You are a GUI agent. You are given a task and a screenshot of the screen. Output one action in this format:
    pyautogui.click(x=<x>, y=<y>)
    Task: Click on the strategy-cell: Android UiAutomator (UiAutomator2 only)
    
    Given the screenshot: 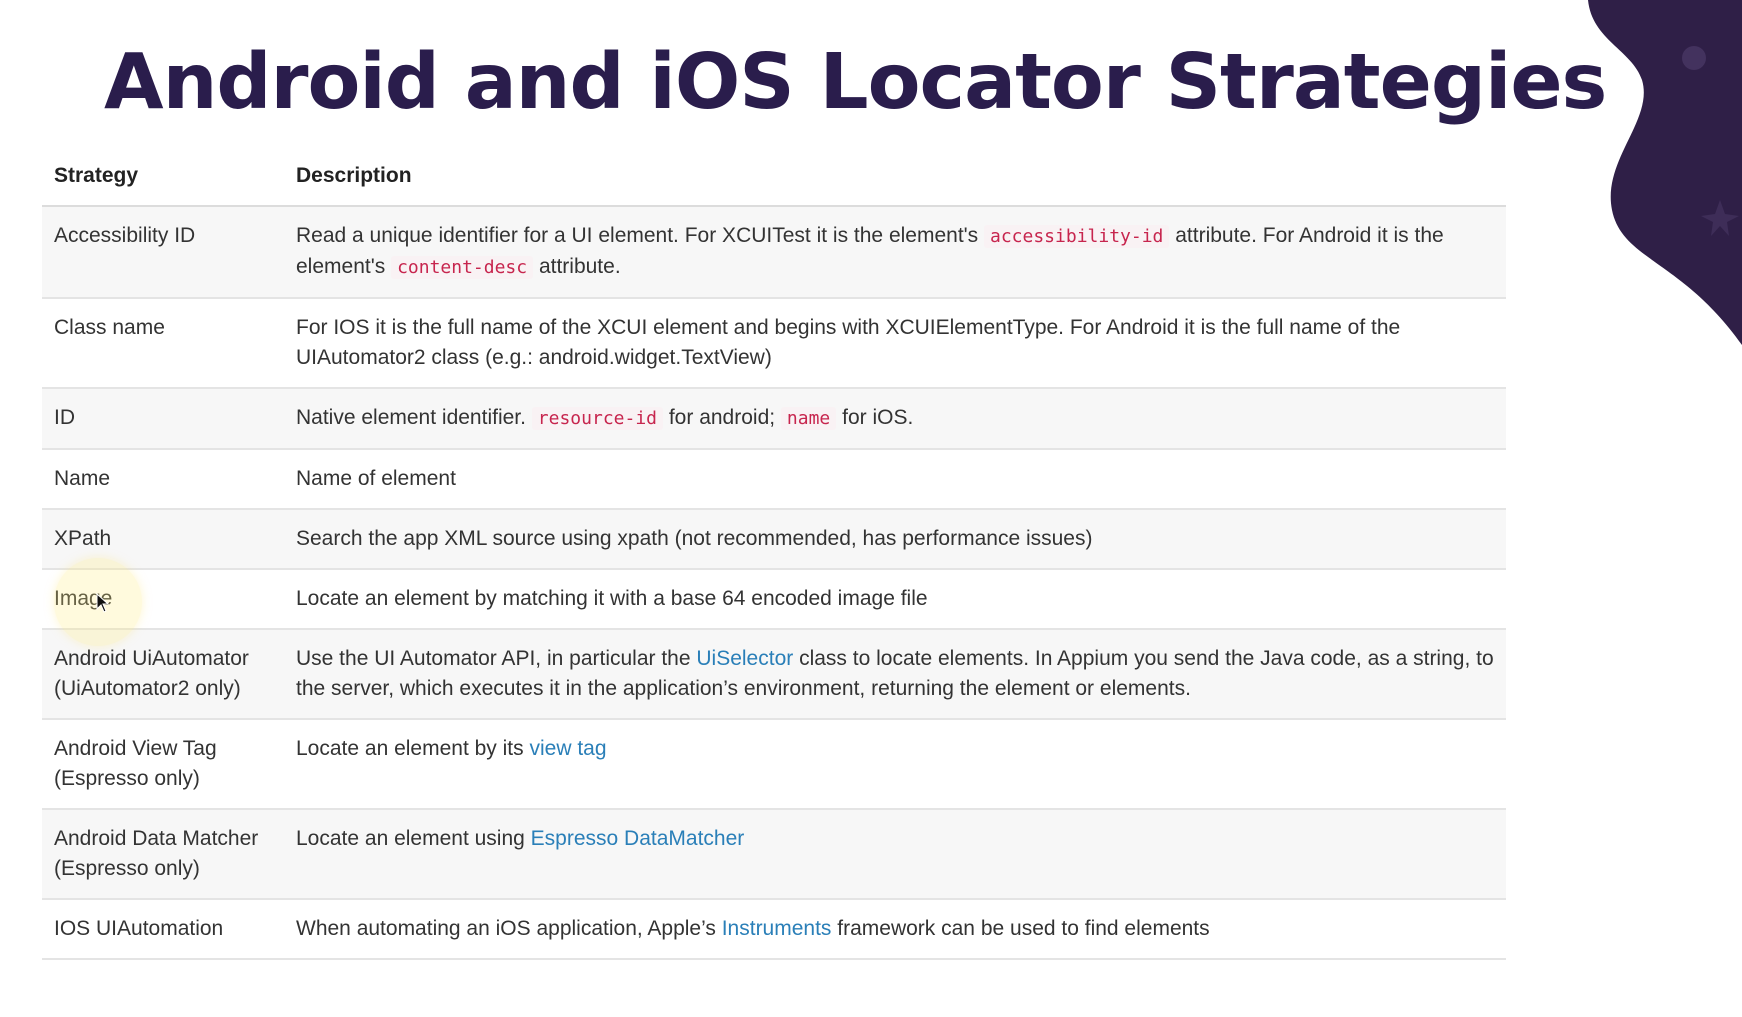 What is the action you would take?
    pyautogui.click(x=163, y=674)
    